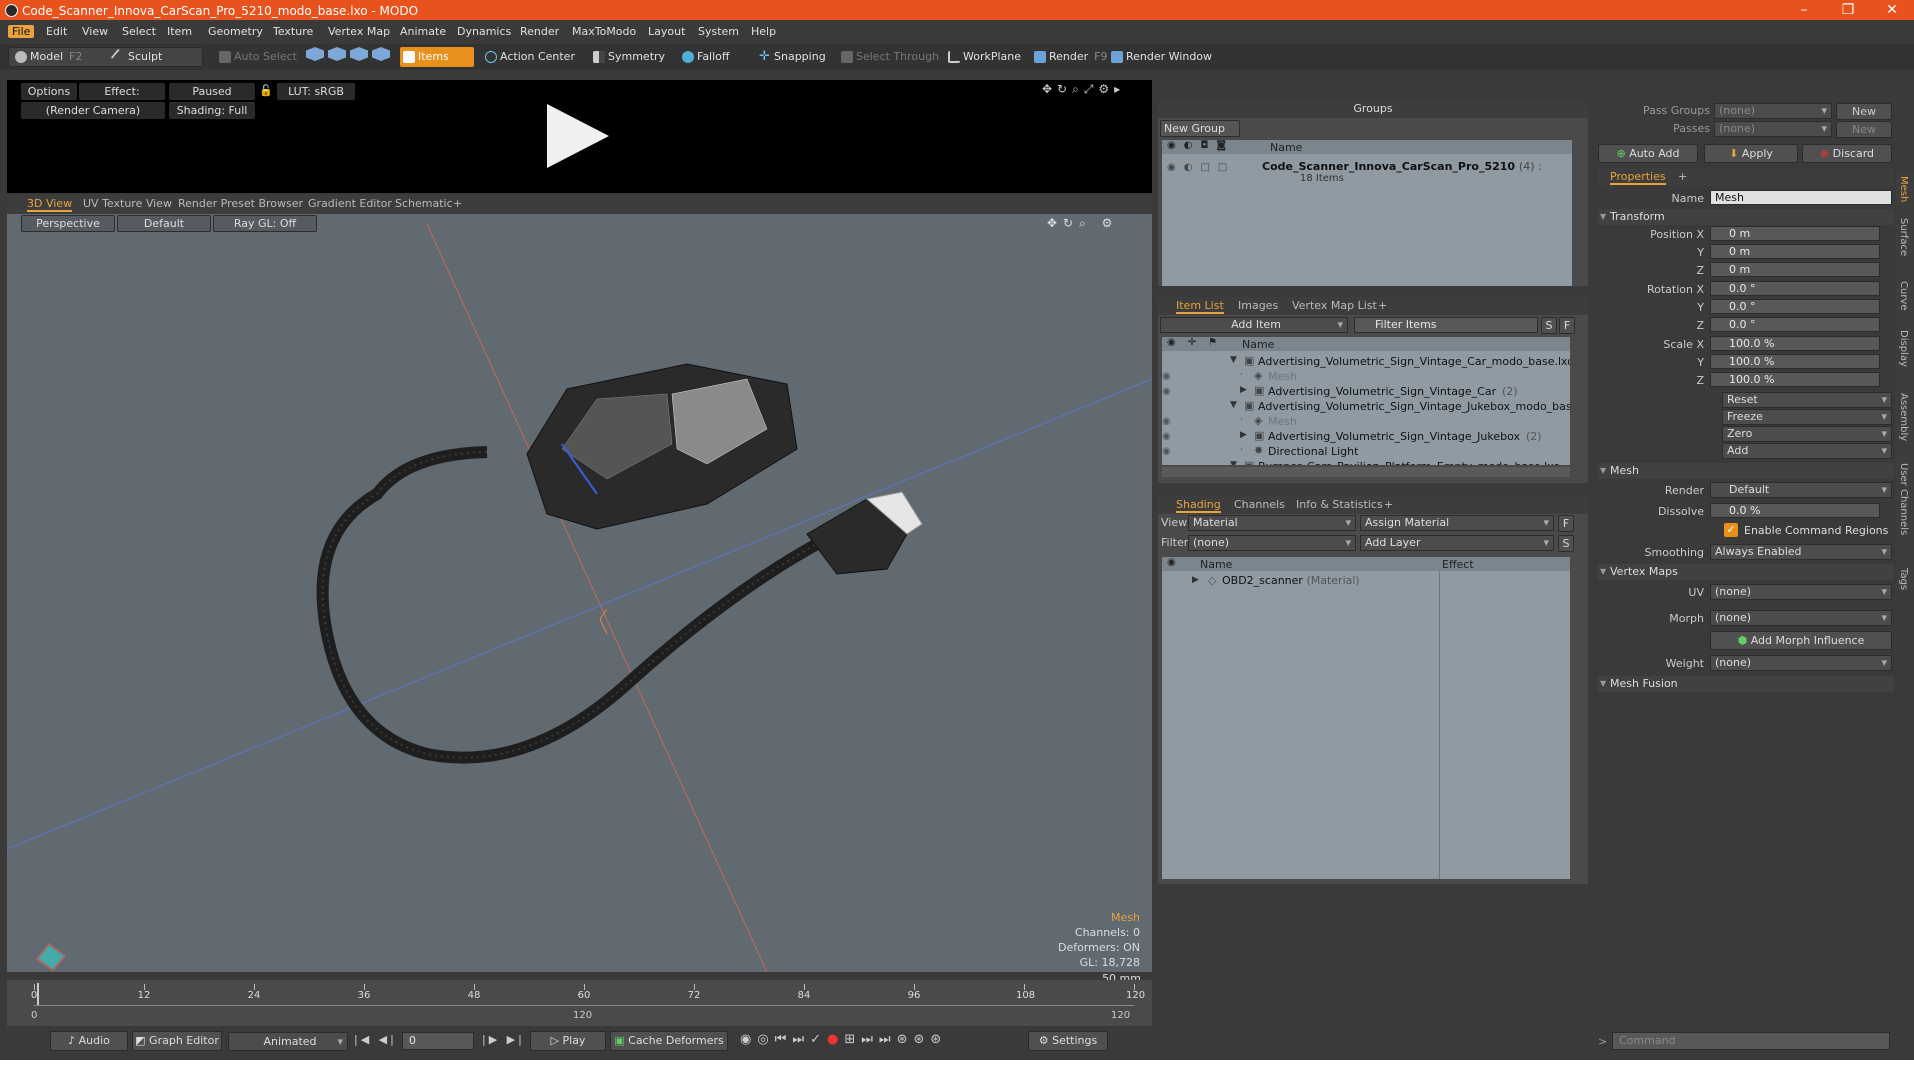 This screenshot has width=1914, height=1080. Describe the element at coordinates (1795, 288) in the screenshot. I see `rotation-x-input: 0.0 °` at that location.